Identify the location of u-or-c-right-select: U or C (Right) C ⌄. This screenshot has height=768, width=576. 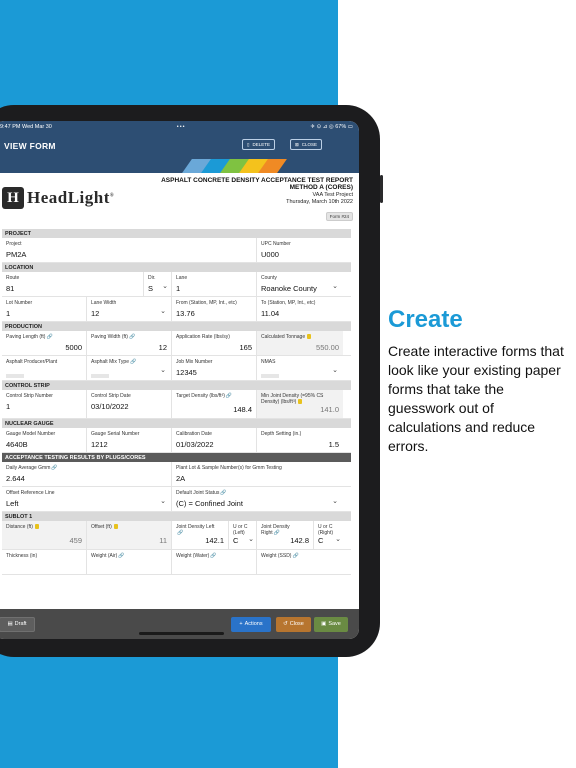
(328, 535).